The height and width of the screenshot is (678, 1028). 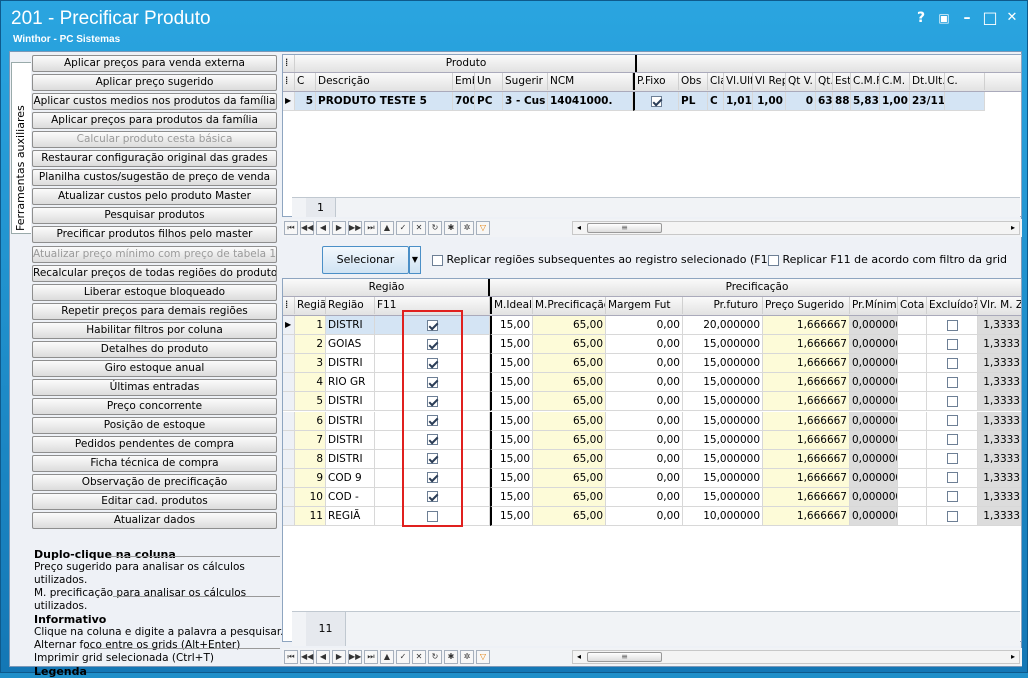 I want to click on region-nav-cancel-icon: ✕, so click(x=419, y=657).